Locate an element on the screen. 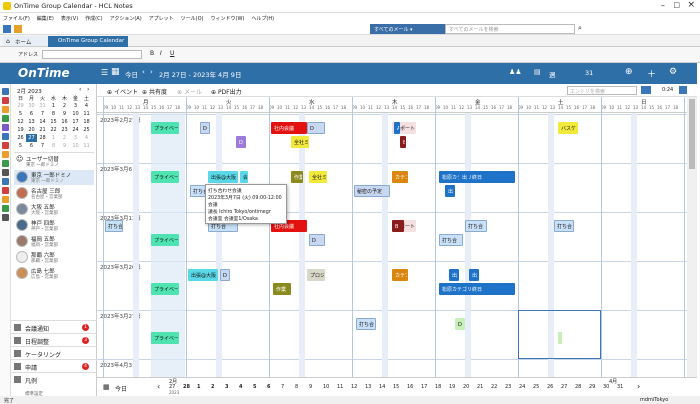 The image size is (700, 404). minical-day: 7 is located at coordinates (42, 146).